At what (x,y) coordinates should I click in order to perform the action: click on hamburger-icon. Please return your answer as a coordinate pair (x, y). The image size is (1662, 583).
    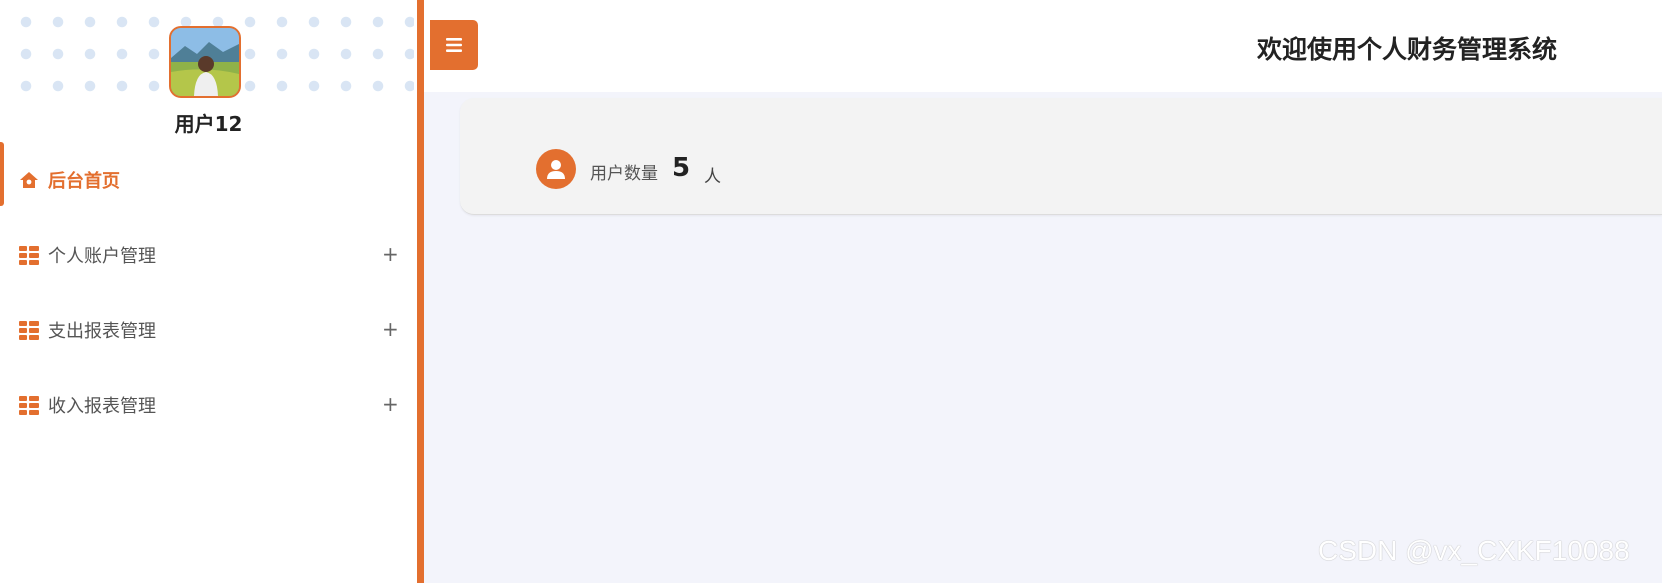
    Looking at the image, I should click on (454, 45).